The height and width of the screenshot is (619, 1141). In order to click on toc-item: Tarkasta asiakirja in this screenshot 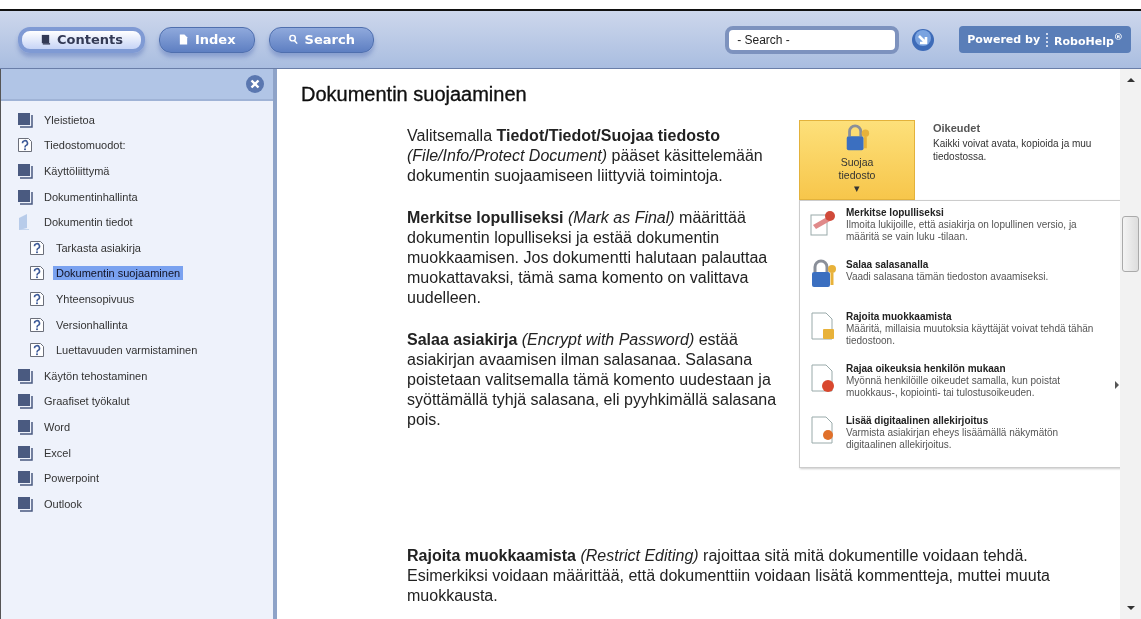, I will do `click(98, 247)`.